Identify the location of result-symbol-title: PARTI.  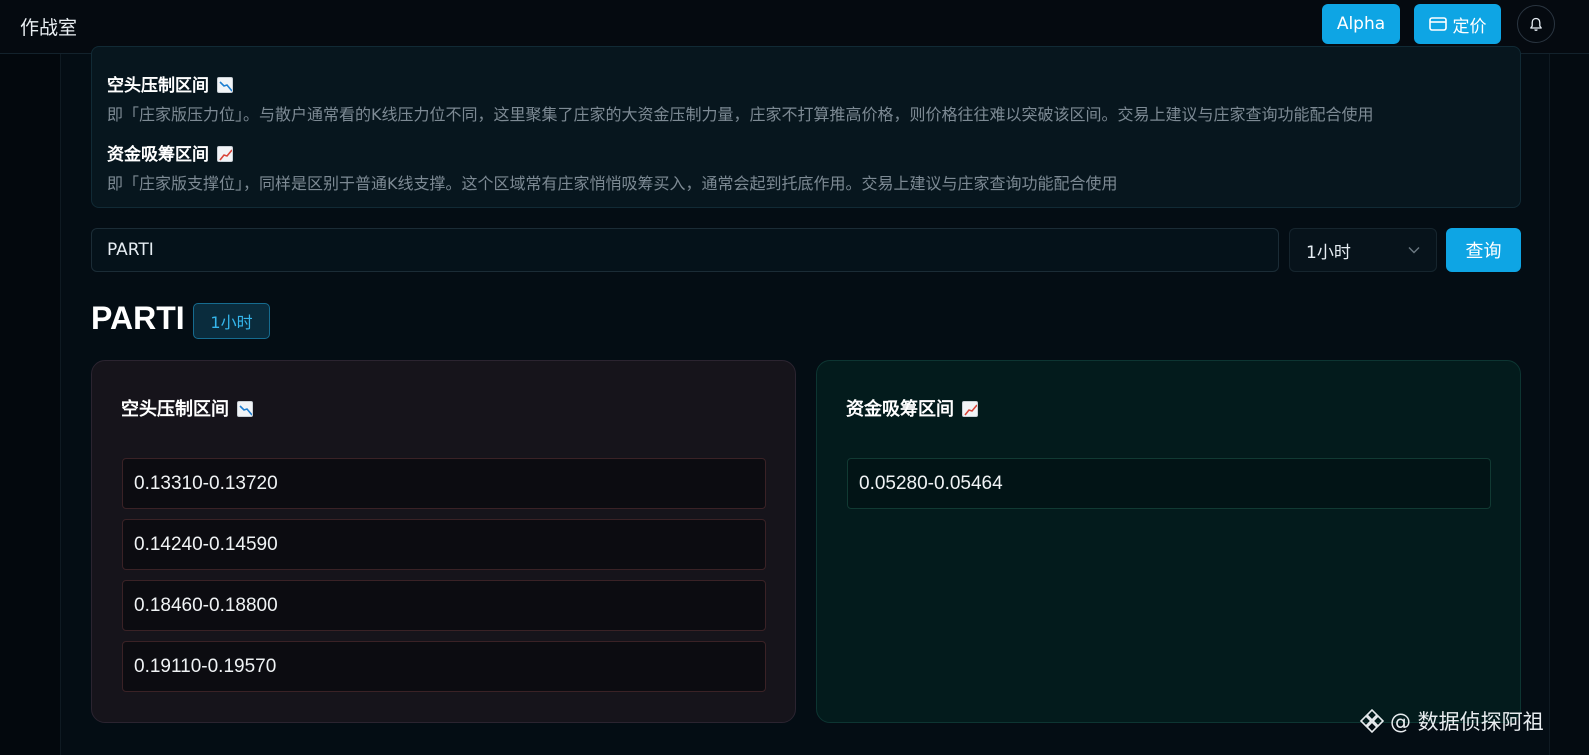
(138, 318).